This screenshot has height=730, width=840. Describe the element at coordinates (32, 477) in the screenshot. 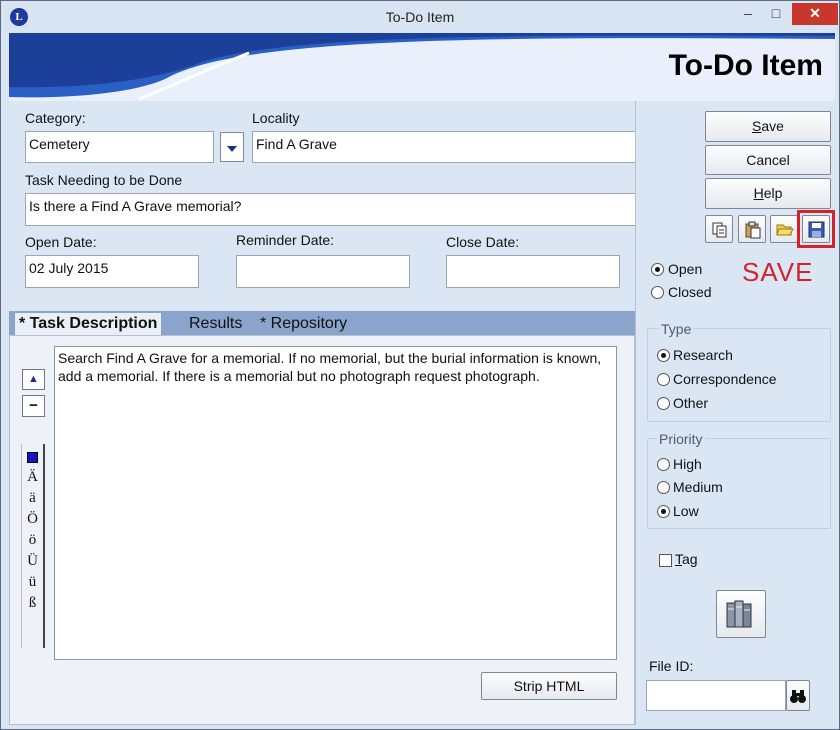

I see `char-a-umlaut-upper: Ä` at that location.